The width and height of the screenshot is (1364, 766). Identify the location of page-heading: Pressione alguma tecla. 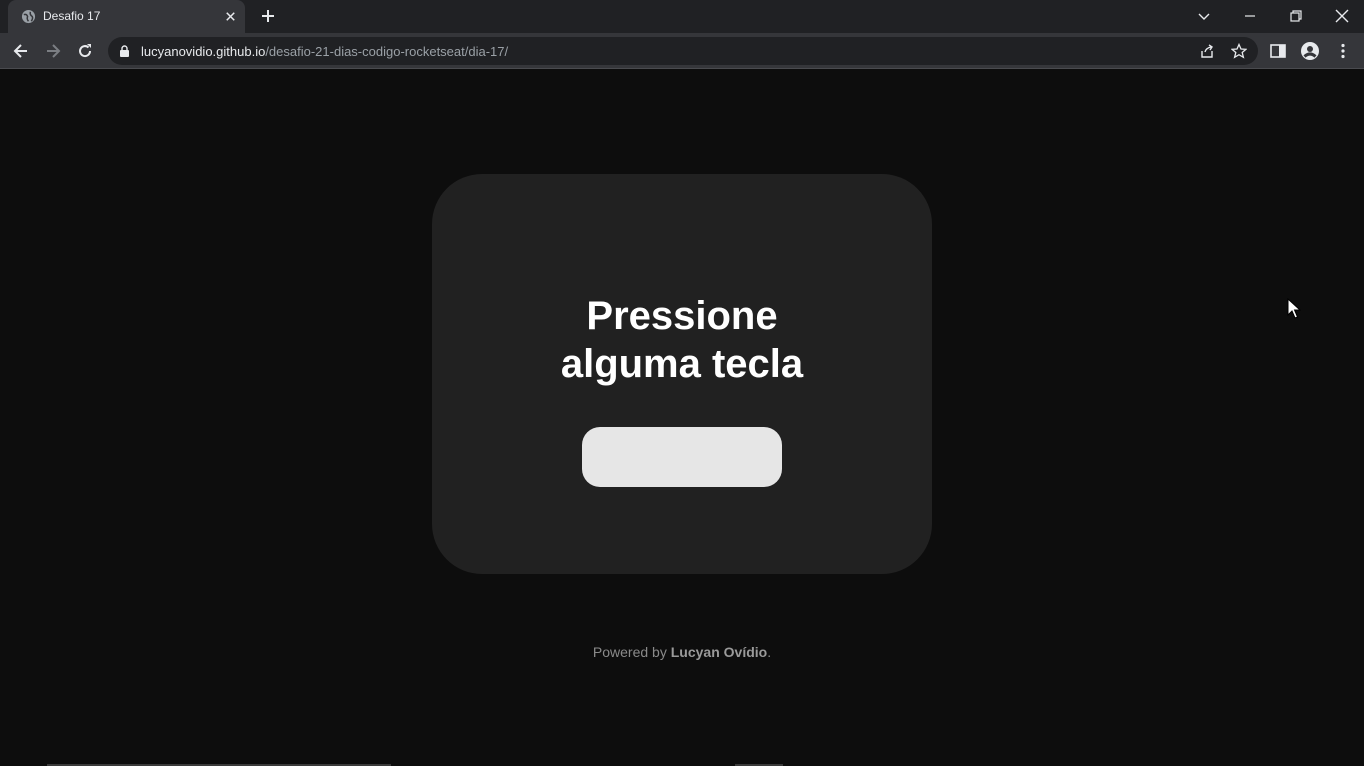
(682, 340).